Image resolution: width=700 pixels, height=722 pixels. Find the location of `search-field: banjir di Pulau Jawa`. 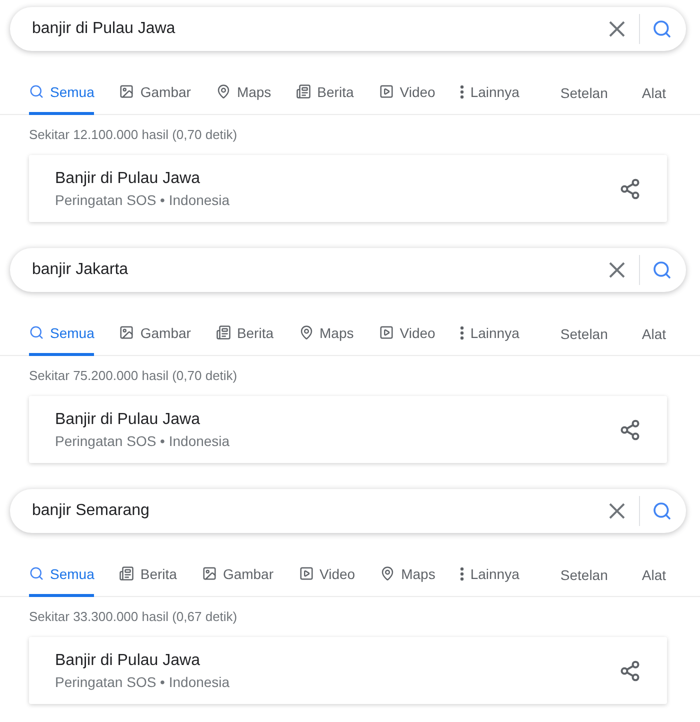

search-field: banjir di Pulau Jawa is located at coordinates (319, 29).